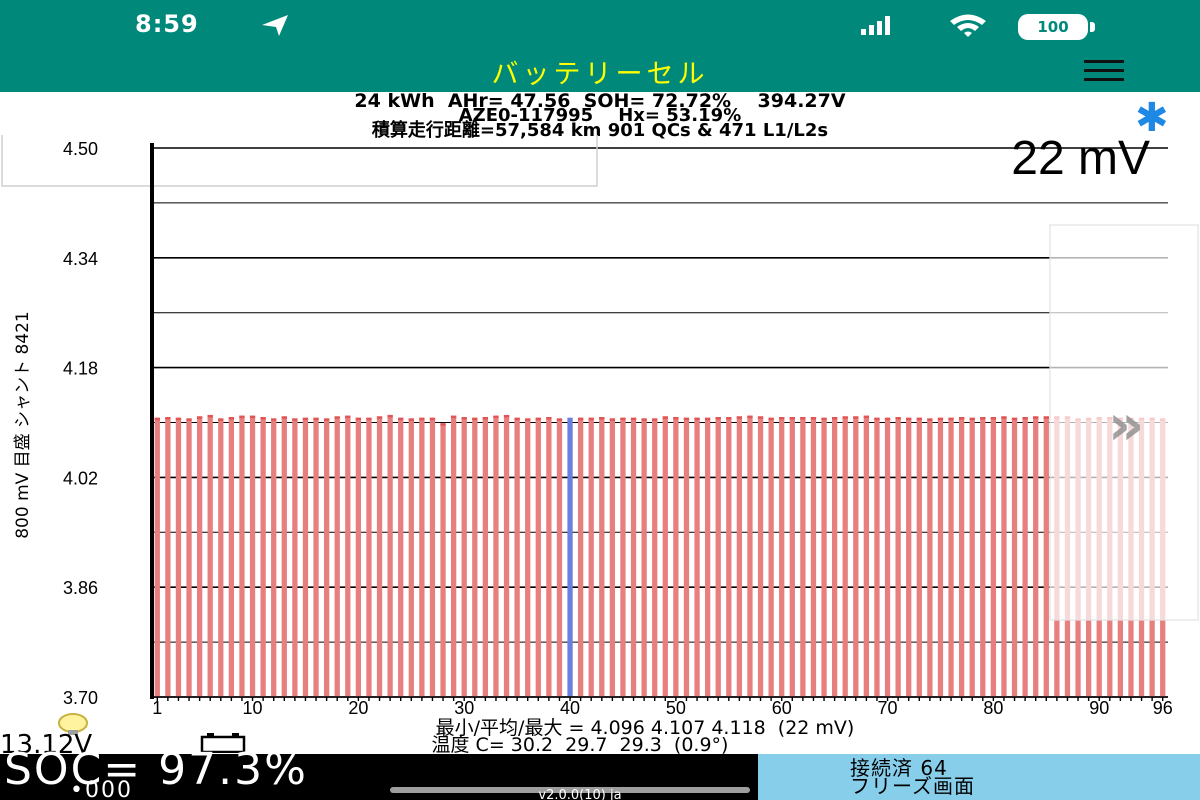  I want to click on next-page-arrow-icon: », so click(1126, 425).